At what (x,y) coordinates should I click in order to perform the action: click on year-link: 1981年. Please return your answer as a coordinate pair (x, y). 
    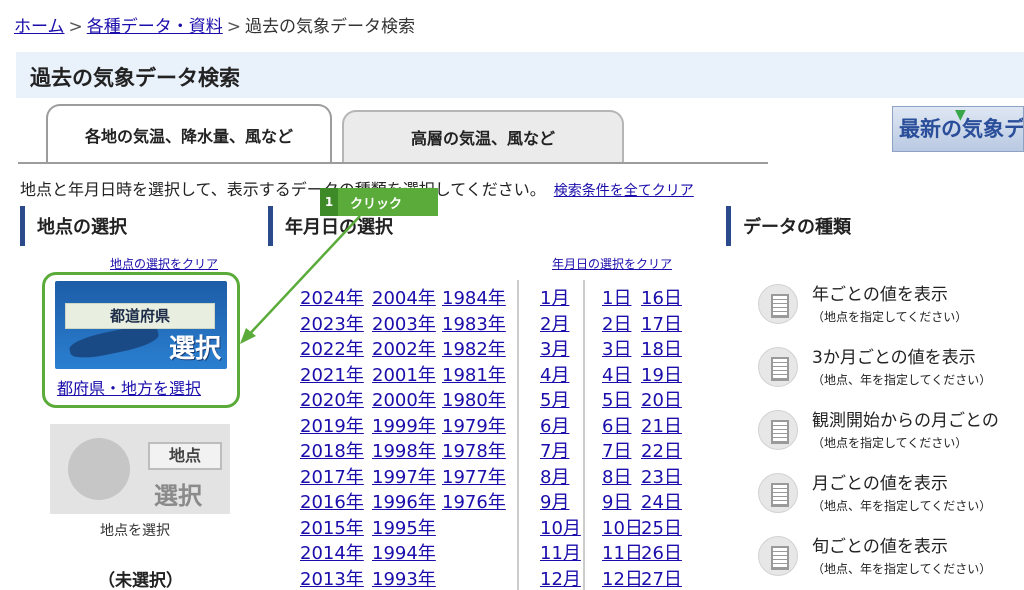
    Looking at the image, I should click on (474, 376).